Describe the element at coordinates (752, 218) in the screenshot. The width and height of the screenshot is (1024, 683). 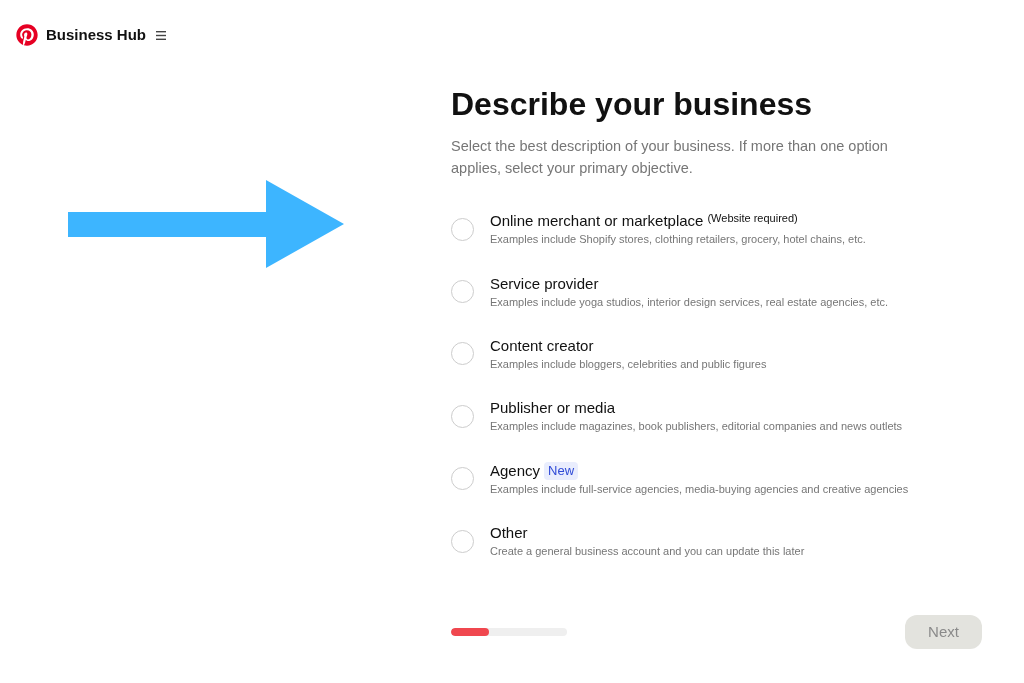
I see `option-note: (Website required)` at that location.